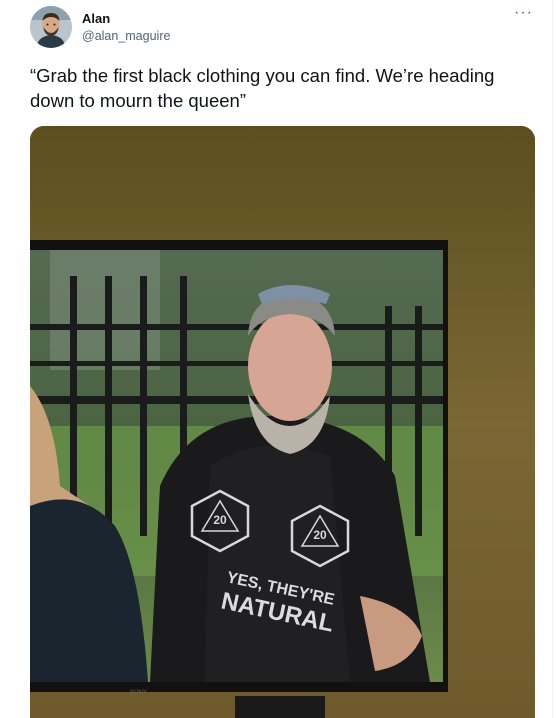 Image resolution: width=556 pixels, height=718 pixels. What do you see at coordinates (280, 707) in the screenshot?
I see `tv-stand` at bounding box center [280, 707].